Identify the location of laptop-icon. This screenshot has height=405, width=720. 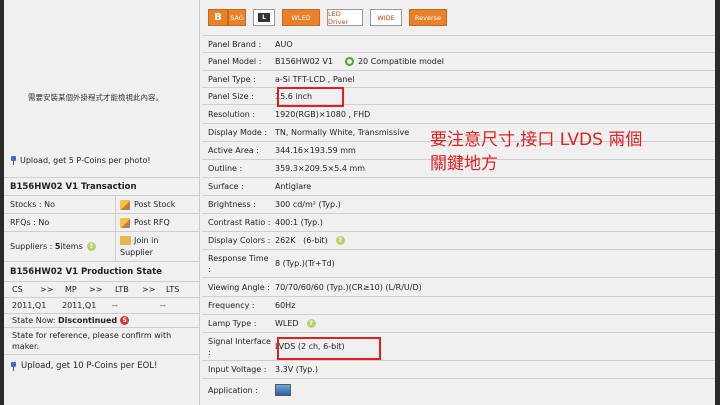
(283, 390).